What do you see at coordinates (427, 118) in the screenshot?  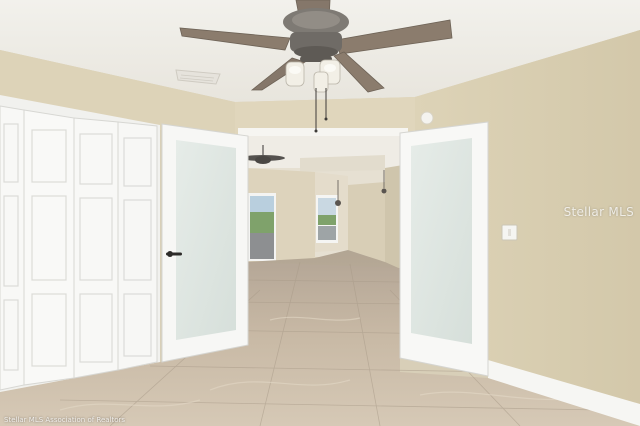 I see `smoke-detector` at bounding box center [427, 118].